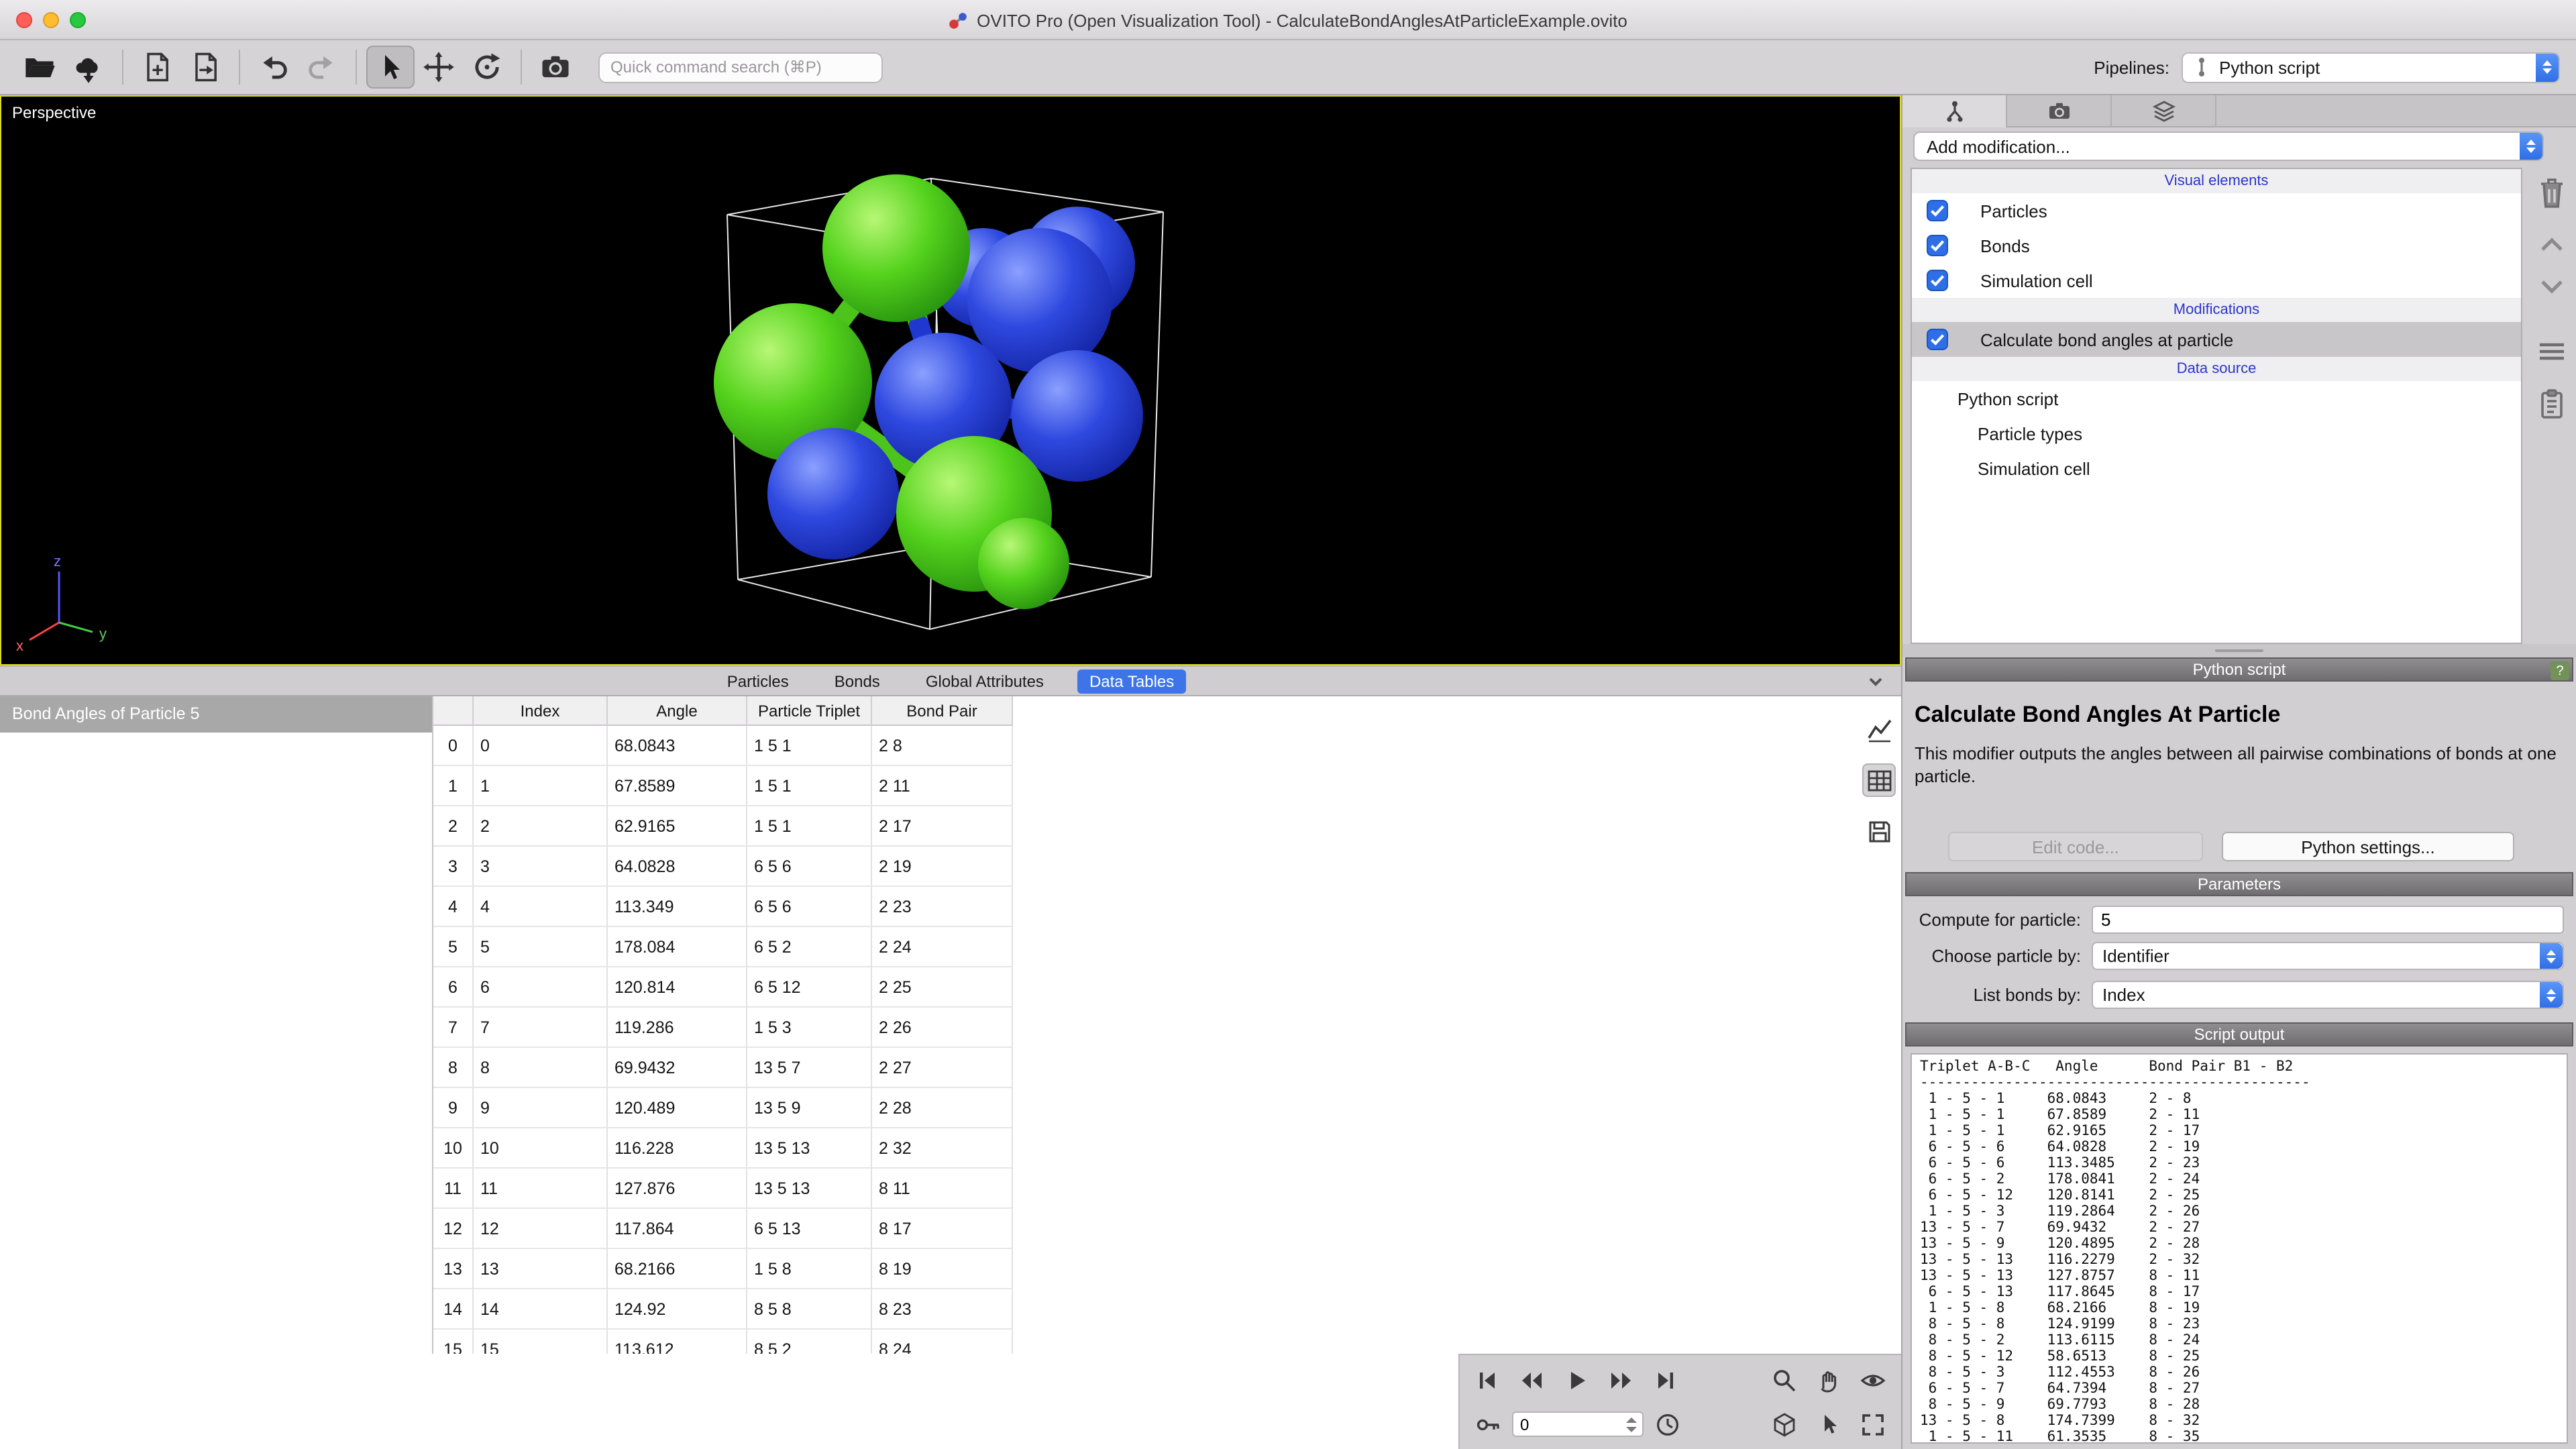 This screenshot has height=1449, width=2576. What do you see at coordinates (2216, 339) in the screenshot?
I see `pipeline-item-calculate-bond-angles-at-particle: Calculate bond angles at particle` at bounding box center [2216, 339].